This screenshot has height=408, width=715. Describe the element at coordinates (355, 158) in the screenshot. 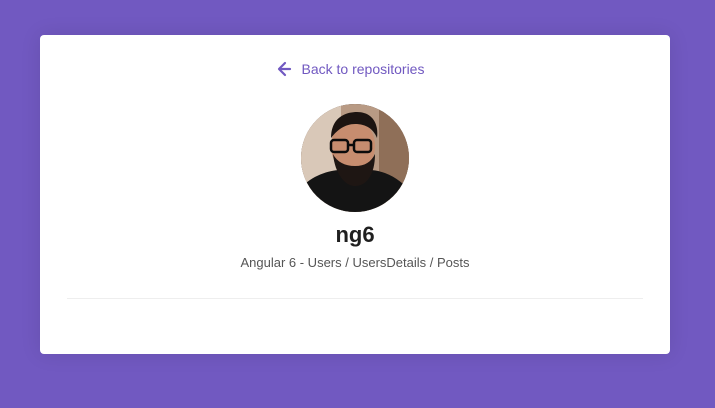

I see `owner-avatar` at that location.